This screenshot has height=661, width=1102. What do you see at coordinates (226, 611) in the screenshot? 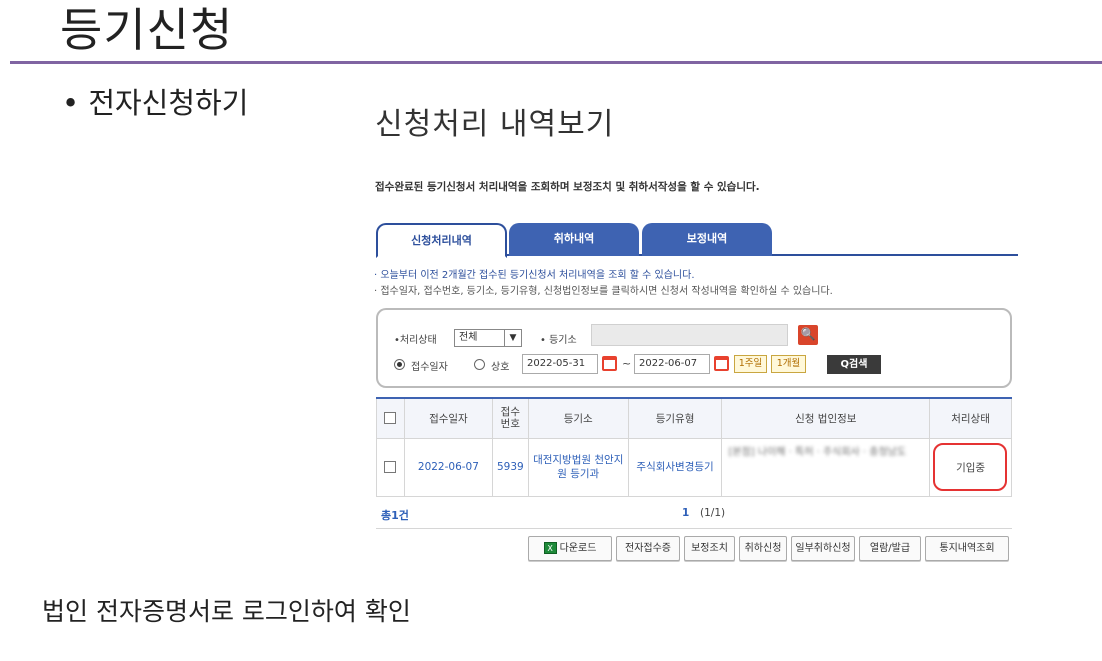
I see `slide-caption: 법인 전자증명서로 로그인하여 확인` at bounding box center [226, 611].